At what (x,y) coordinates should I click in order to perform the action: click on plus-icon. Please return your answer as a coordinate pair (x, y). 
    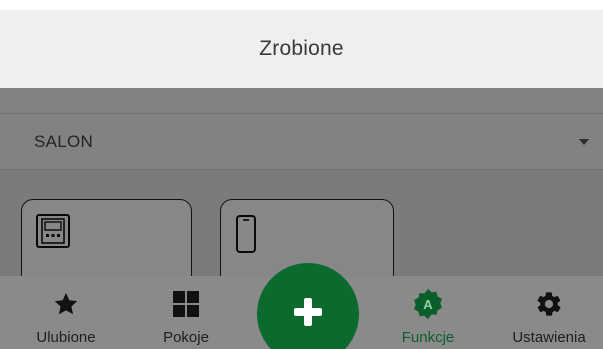
    Looking at the image, I should click on (308, 314).